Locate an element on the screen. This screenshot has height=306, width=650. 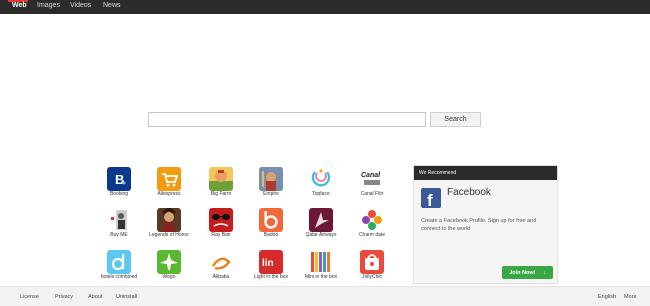
tile-hotels-combined: hotels combined is located at coordinates (119, 270).